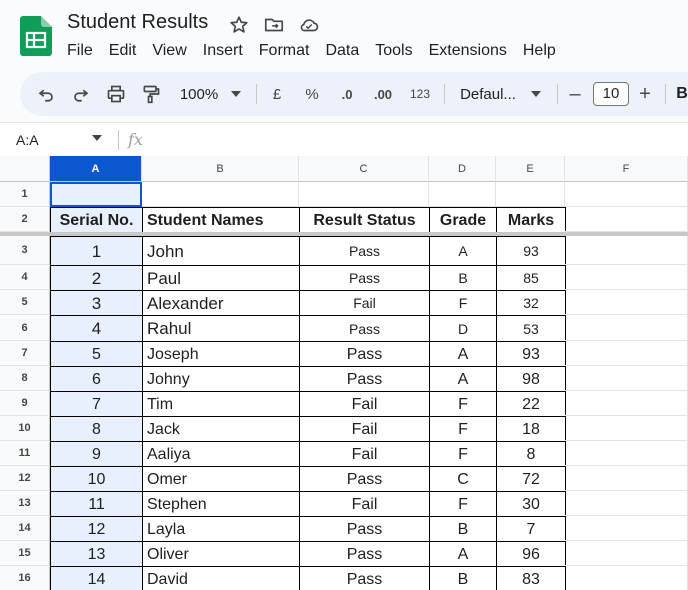  Describe the element at coordinates (626, 169) in the screenshot. I see `column-header-f: F` at that location.